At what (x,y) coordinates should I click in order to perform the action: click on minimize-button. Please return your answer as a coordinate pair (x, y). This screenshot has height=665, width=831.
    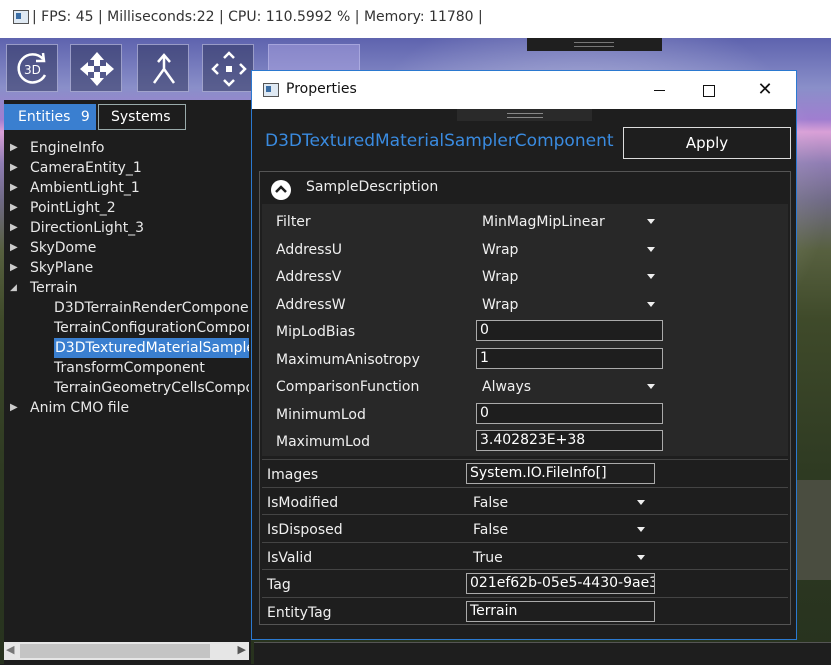
    Looking at the image, I should click on (659, 90).